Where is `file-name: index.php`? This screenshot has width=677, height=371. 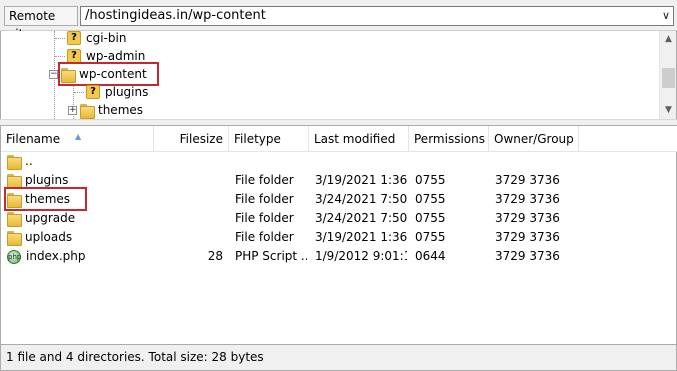 file-name: index.php is located at coordinates (56, 256).